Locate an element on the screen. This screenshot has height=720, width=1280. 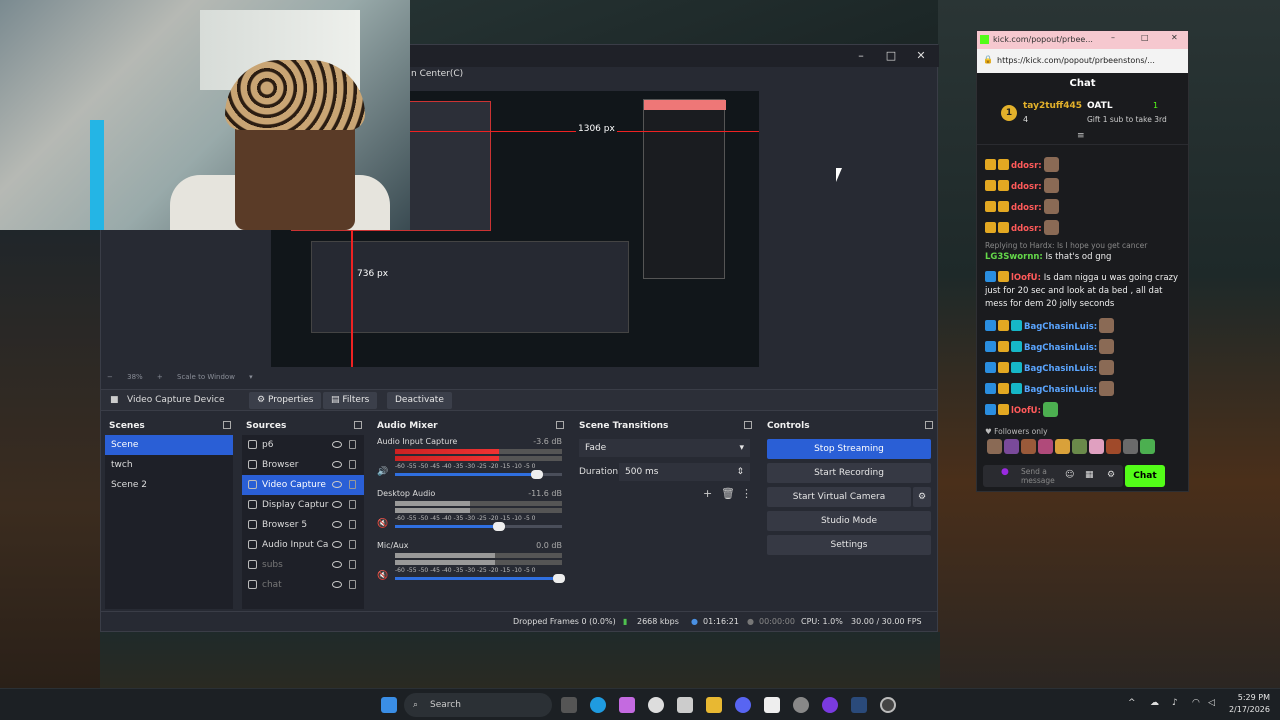
store-icon is located at coordinates (685, 705).